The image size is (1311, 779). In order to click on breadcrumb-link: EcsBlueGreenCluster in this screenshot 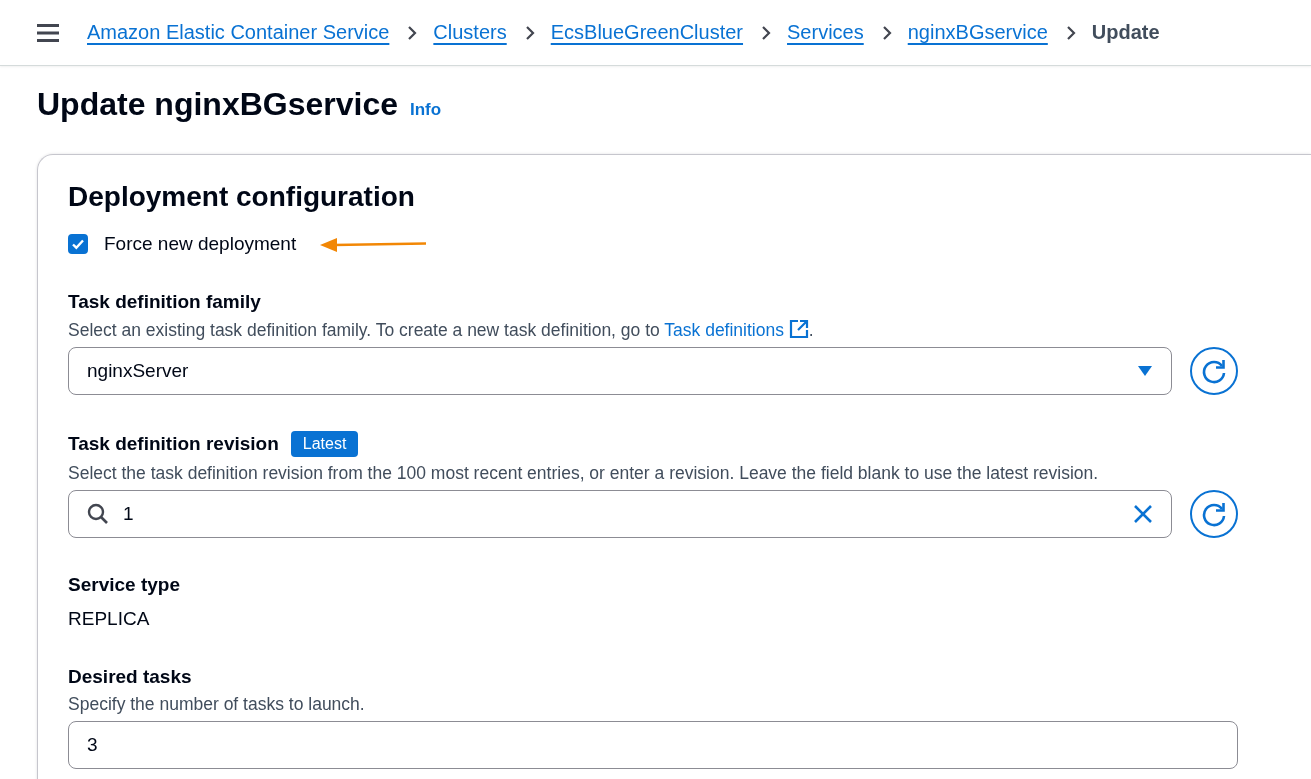, I will do `click(647, 32)`.